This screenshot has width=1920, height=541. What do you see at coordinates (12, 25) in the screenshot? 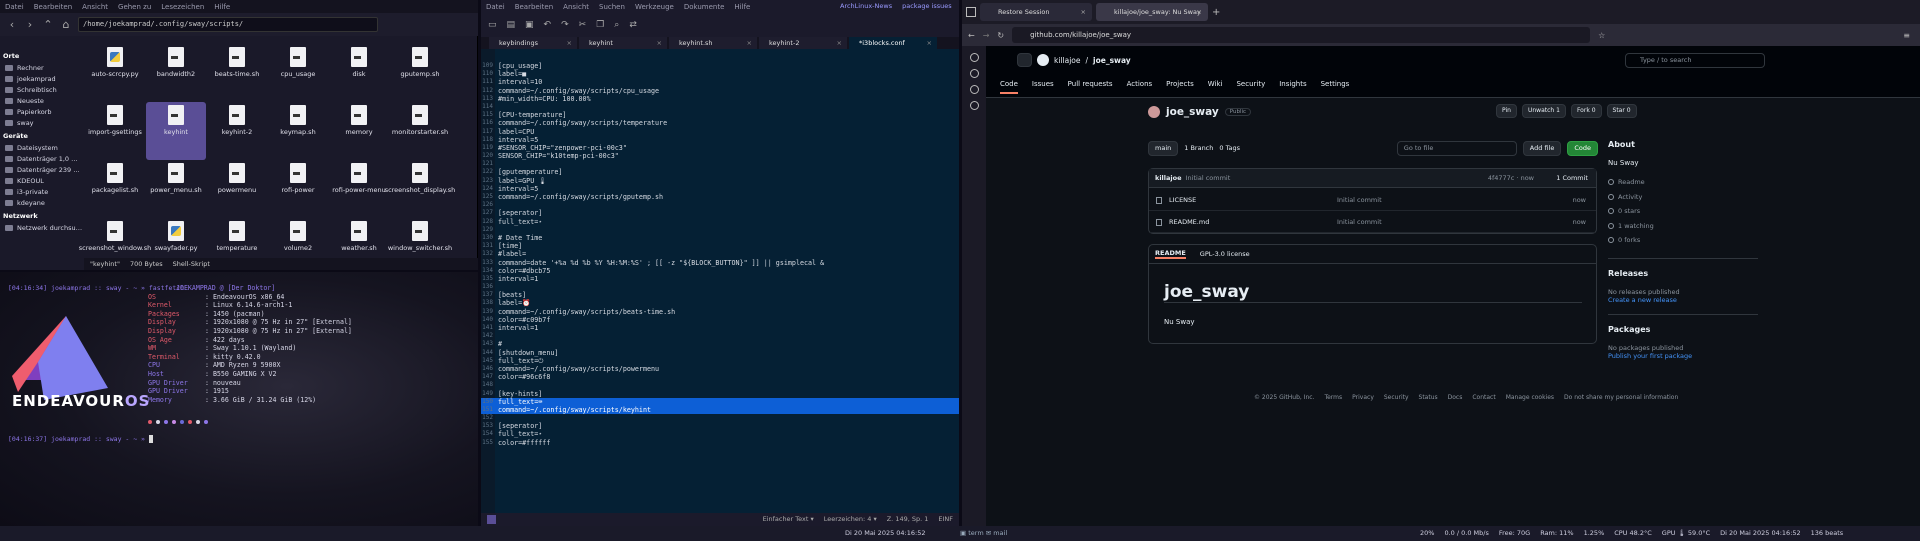
I see `back-icon: ‹` at bounding box center [12, 25].